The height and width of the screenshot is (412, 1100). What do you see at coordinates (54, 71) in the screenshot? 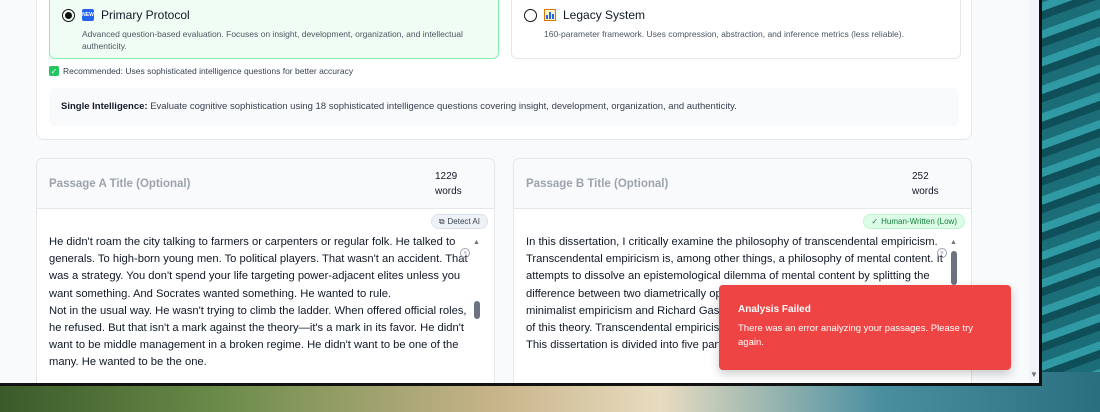
I see `checkmark-icon: ✓` at bounding box center [54, 71].